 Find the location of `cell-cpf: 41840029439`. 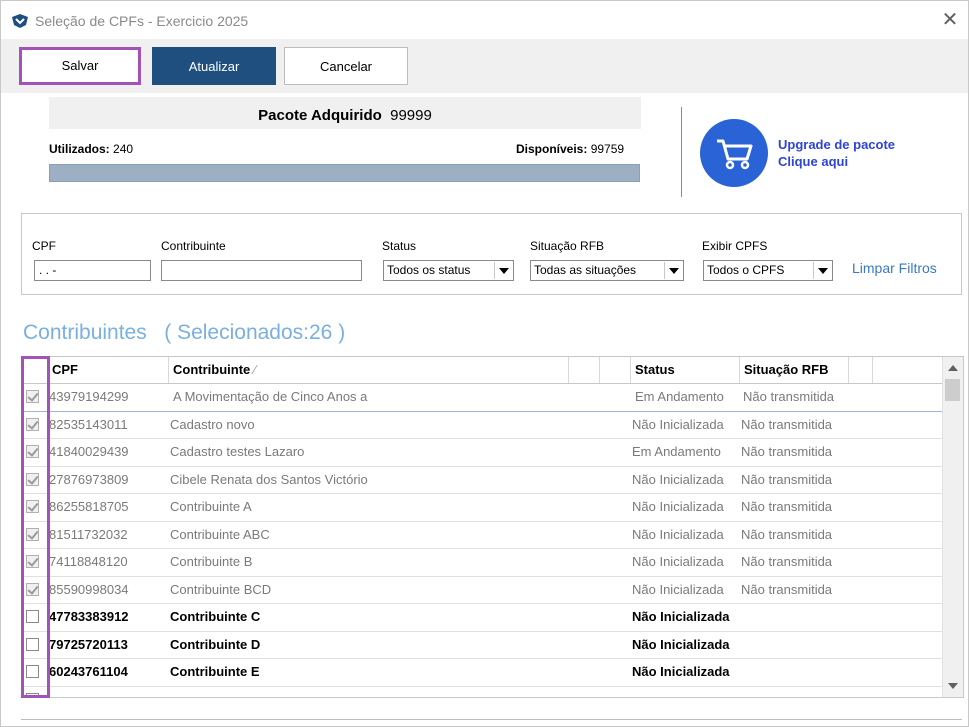

cell-cpf: 41840029439 is located at coordinates (89, 451).